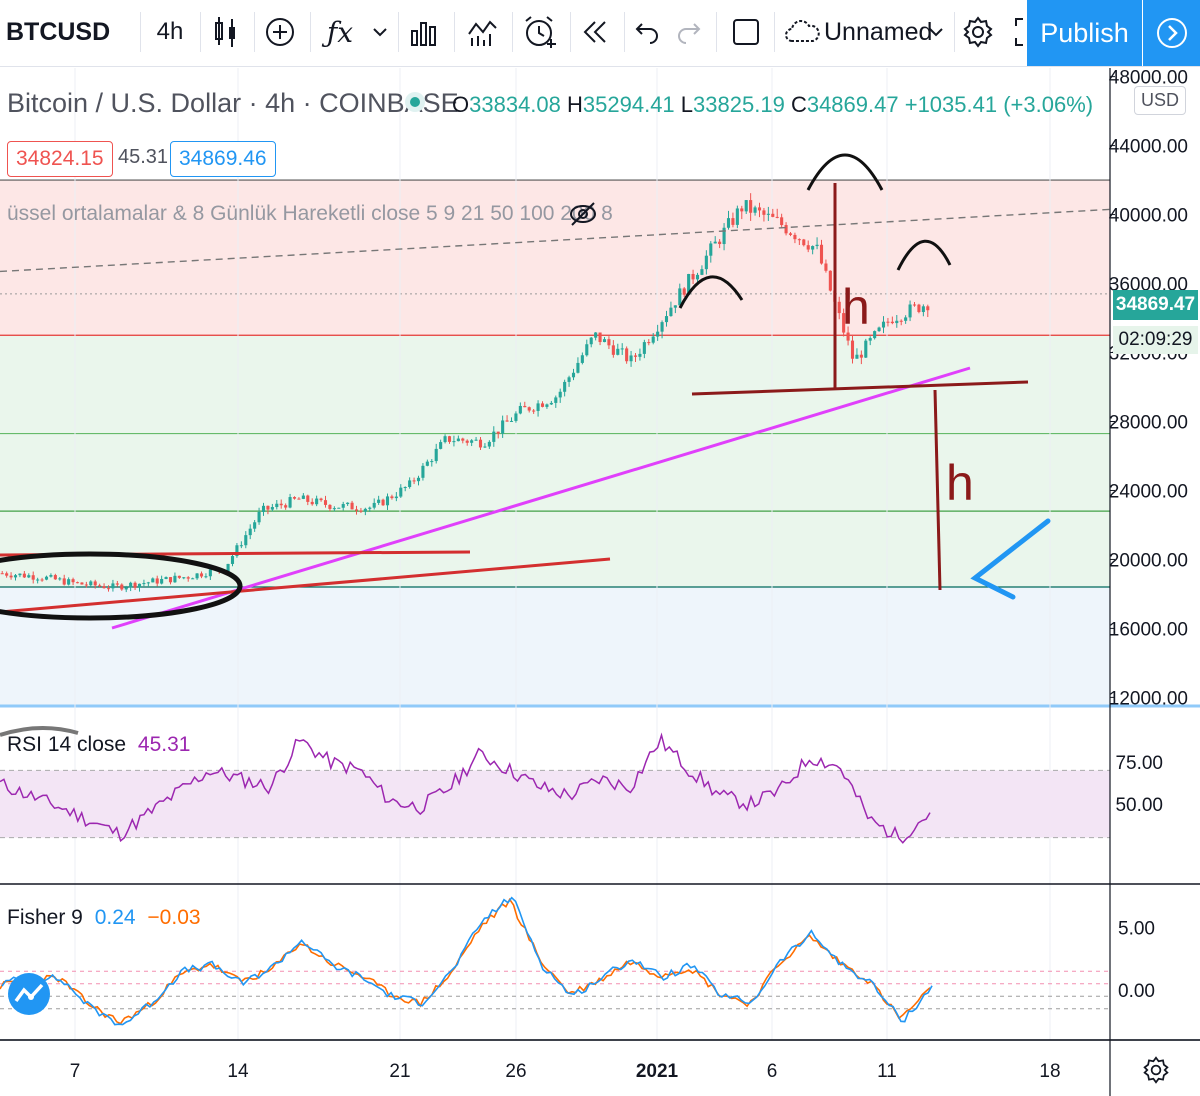  What do you see at coordinates (58, 32) in the screenshot?
I see `symbol-search: BTCUSD` at bounding box center [58, 32].